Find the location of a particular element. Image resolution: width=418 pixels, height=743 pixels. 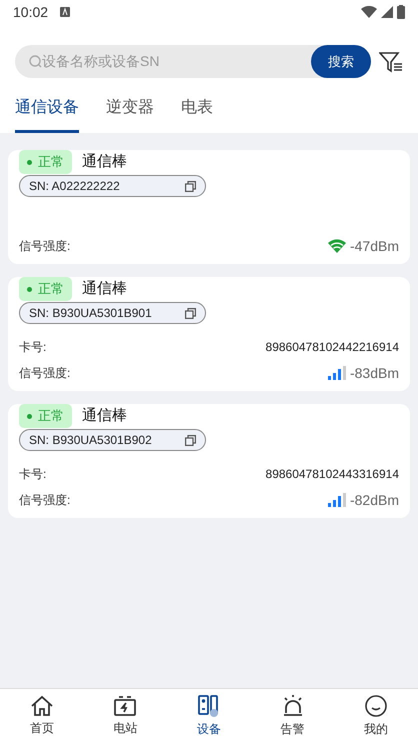

search-field: 设备名称或设备SN 搜索 is located at coordinates (193, 61).